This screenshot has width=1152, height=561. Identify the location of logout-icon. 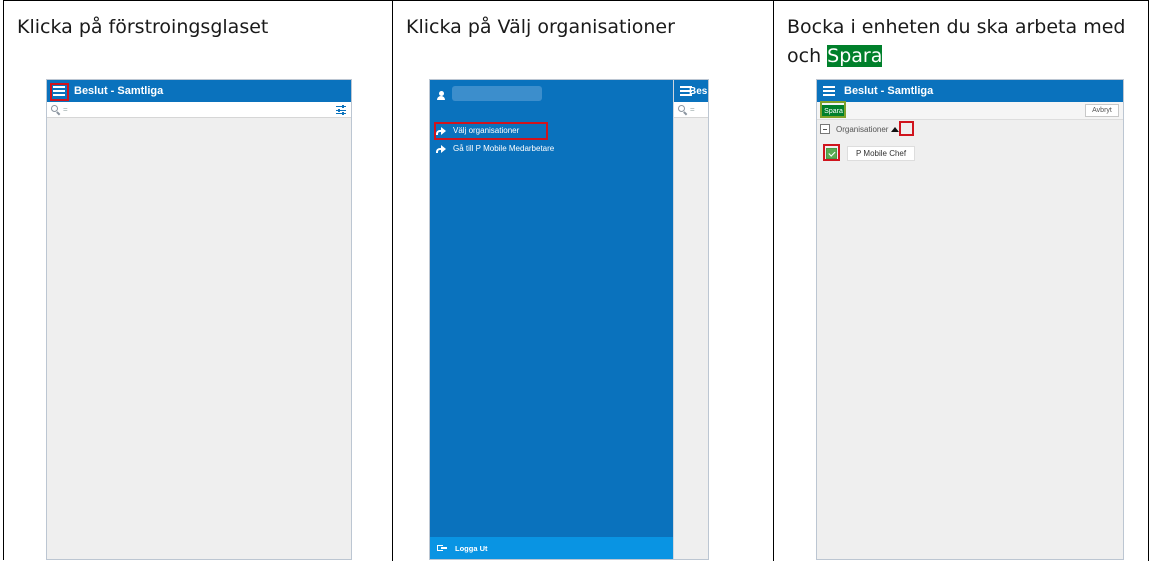
(442, 548).